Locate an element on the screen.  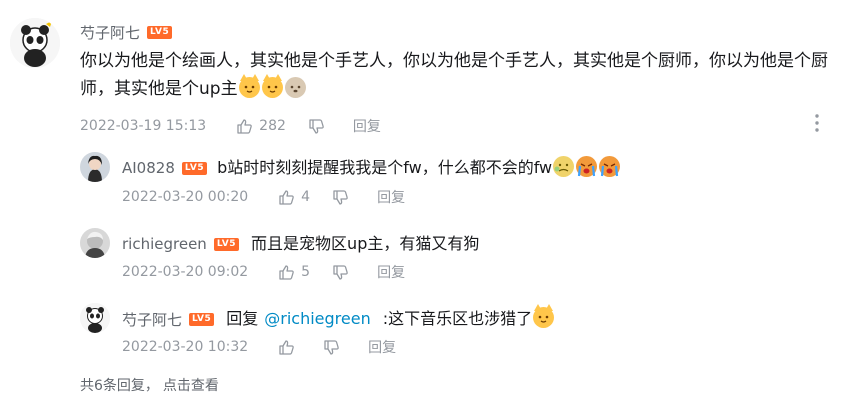
like-button: 282 is located at coordinates (261, 126).